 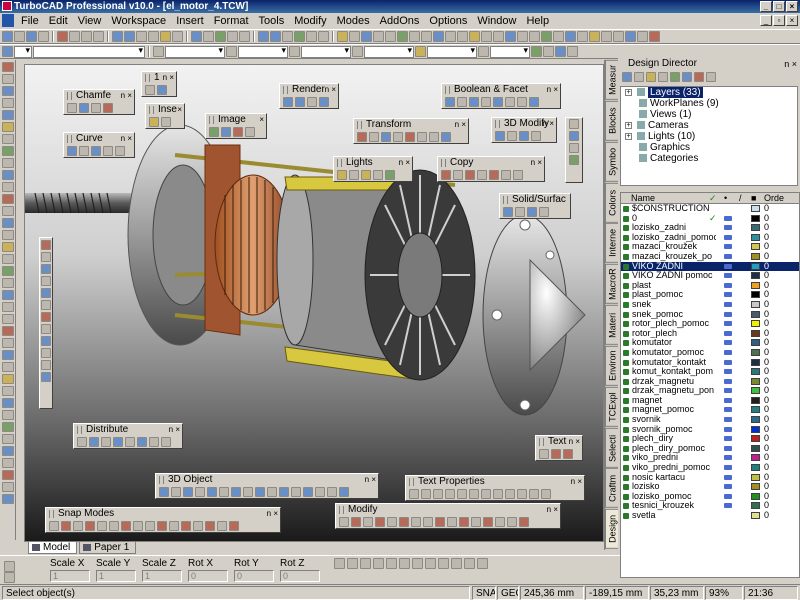 What do you see at coordinates (709, 114) in the screenshot?
I see `tree-node: Views (1)` at bounding box center [709, 114].